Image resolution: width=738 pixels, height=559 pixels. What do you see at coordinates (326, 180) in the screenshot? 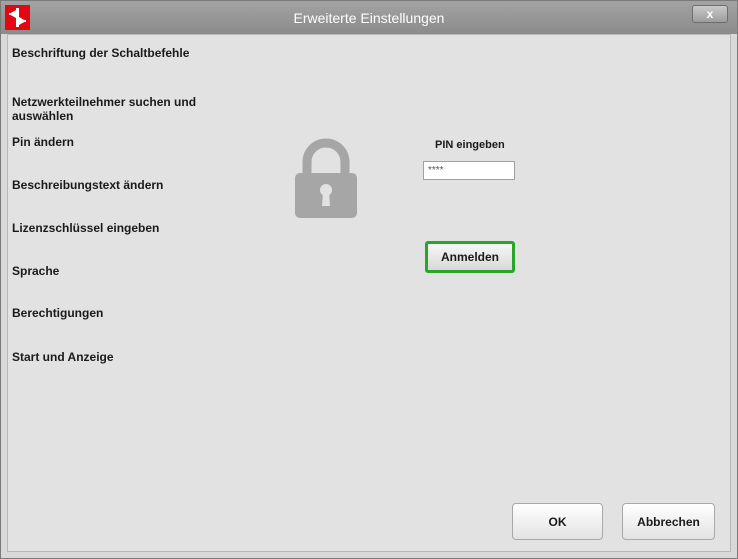
I see `lock-icon` at bounding box center [326, 180].